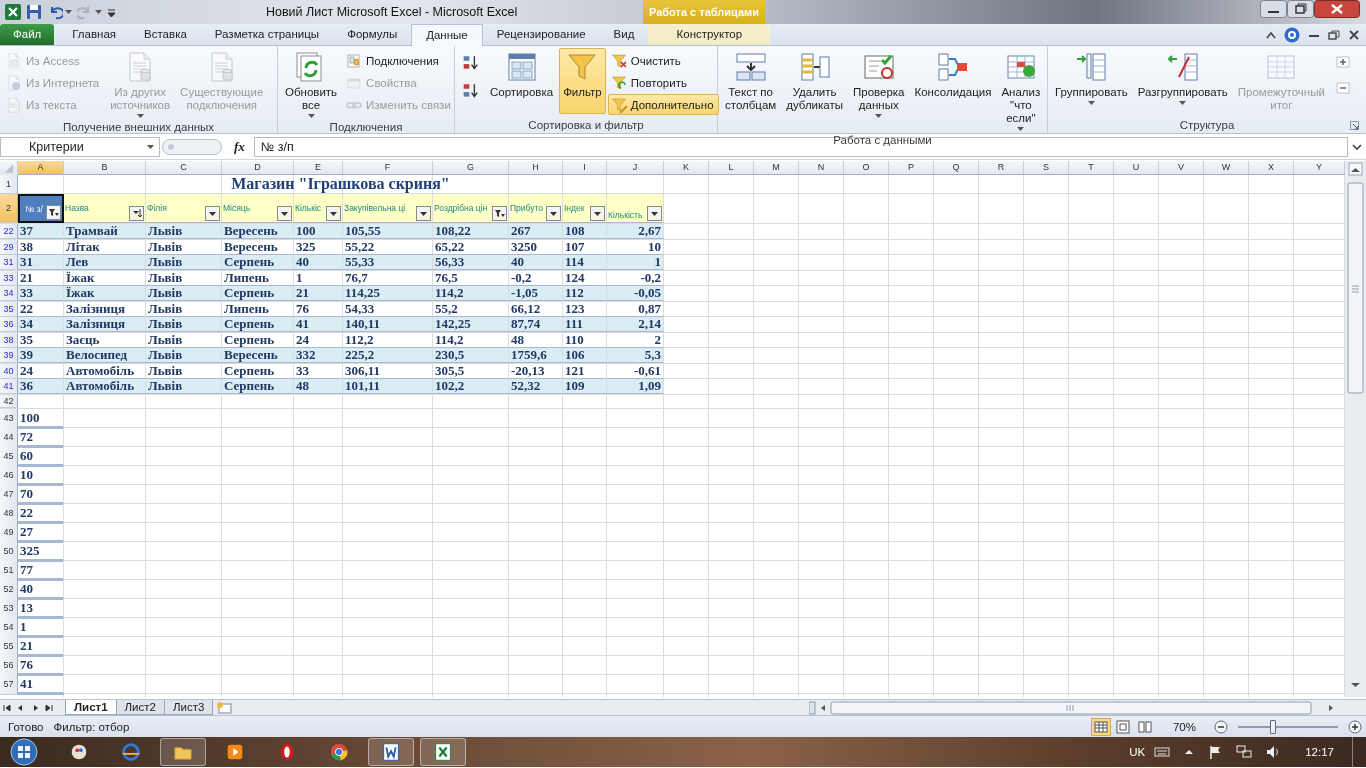 The width and height of the screenshot is (1366, 768). What do you see at coordinates (879, 84) in the screenshot?
I see `ribbon-button: Проверка данных` at bounding box center [879, 84].